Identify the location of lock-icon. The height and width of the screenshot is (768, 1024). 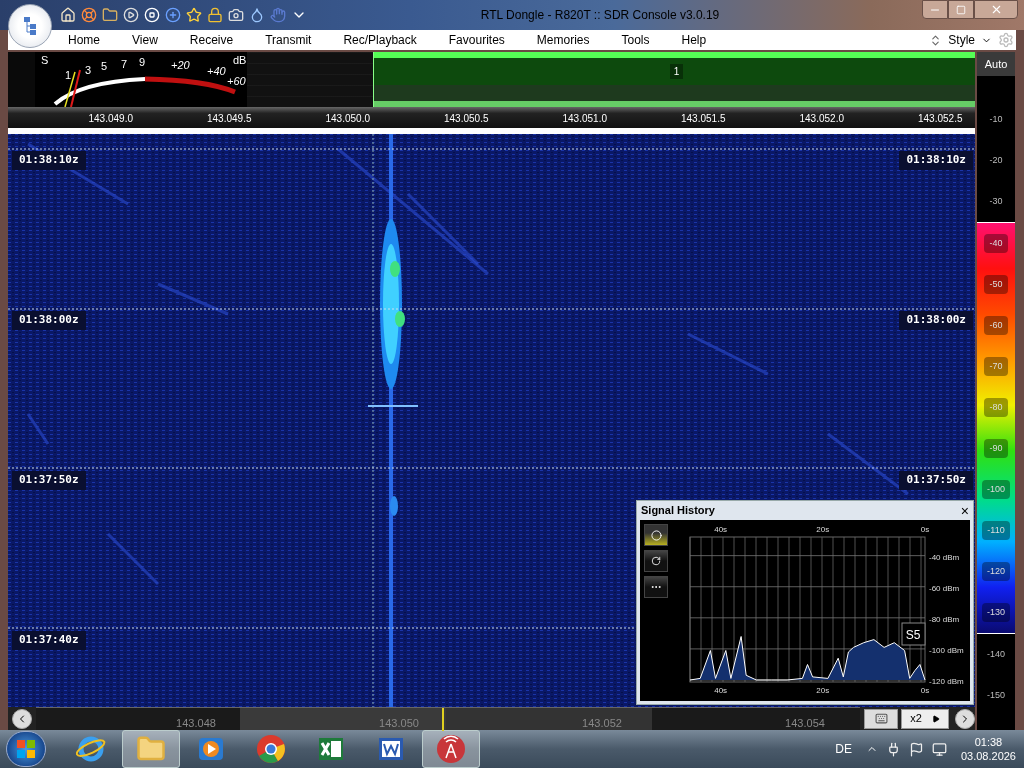
(215, 15).